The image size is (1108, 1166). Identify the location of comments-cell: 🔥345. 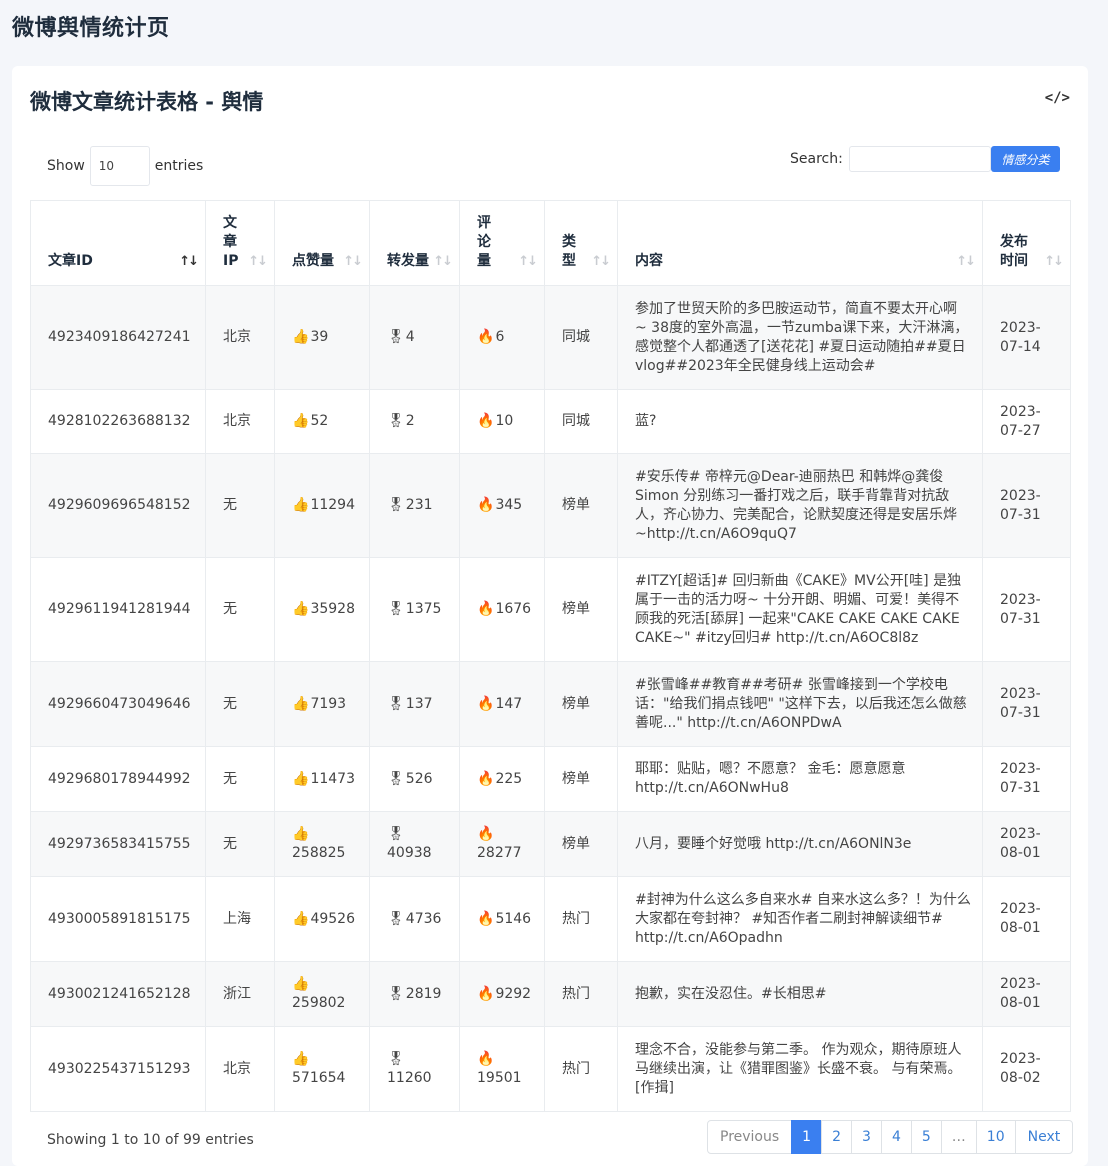
(502, 505).